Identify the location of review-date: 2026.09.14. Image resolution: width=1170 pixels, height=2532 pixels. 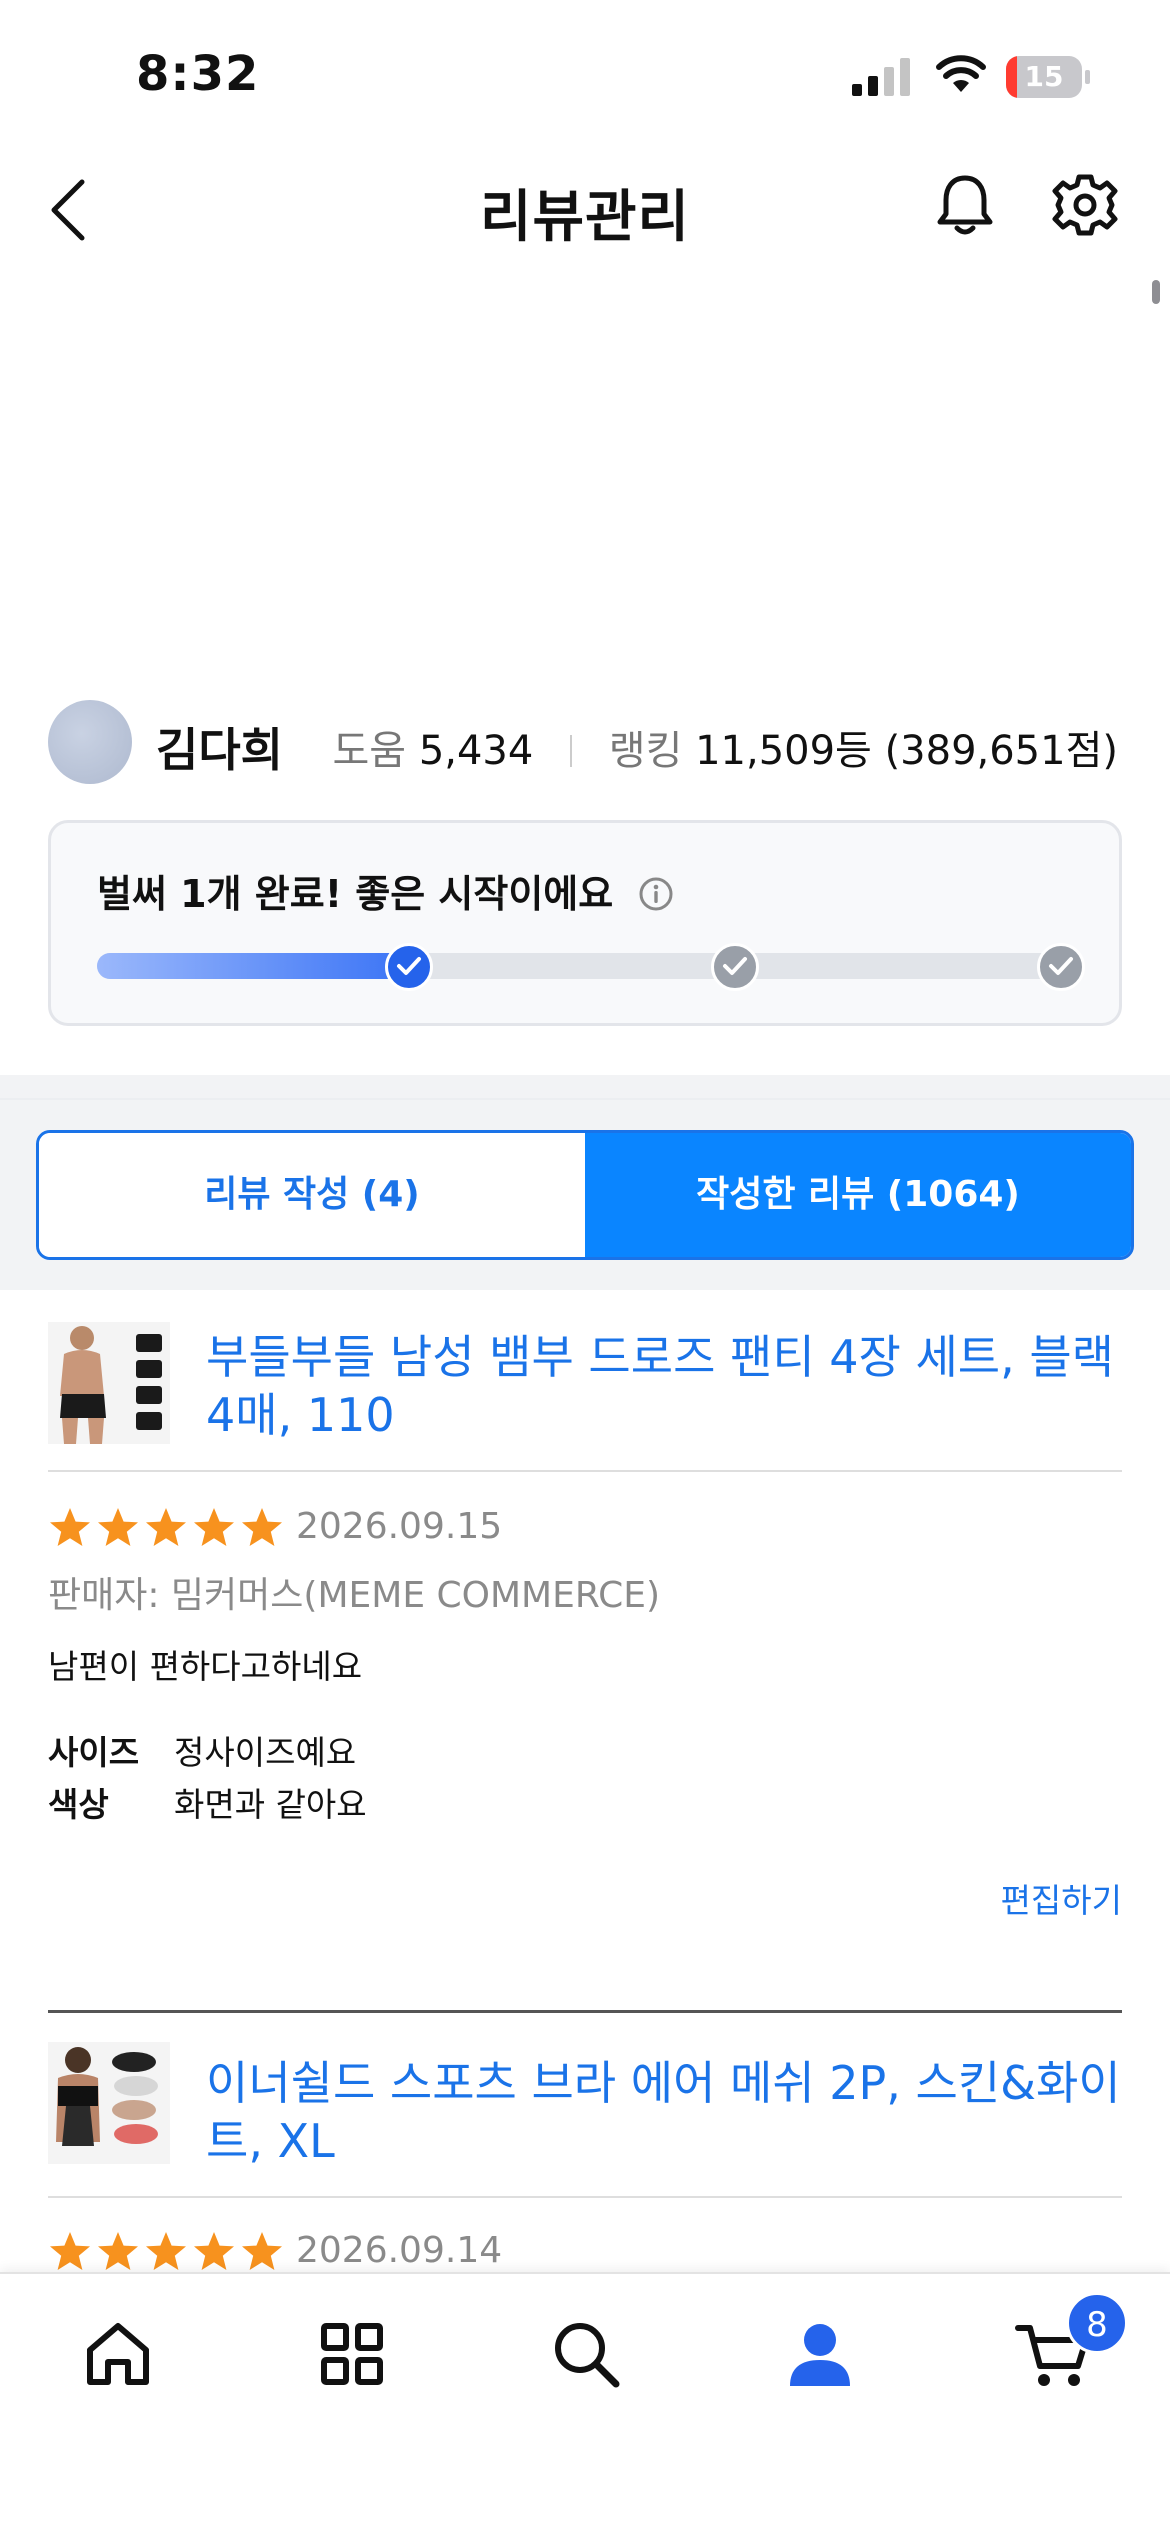
(399, 2250).